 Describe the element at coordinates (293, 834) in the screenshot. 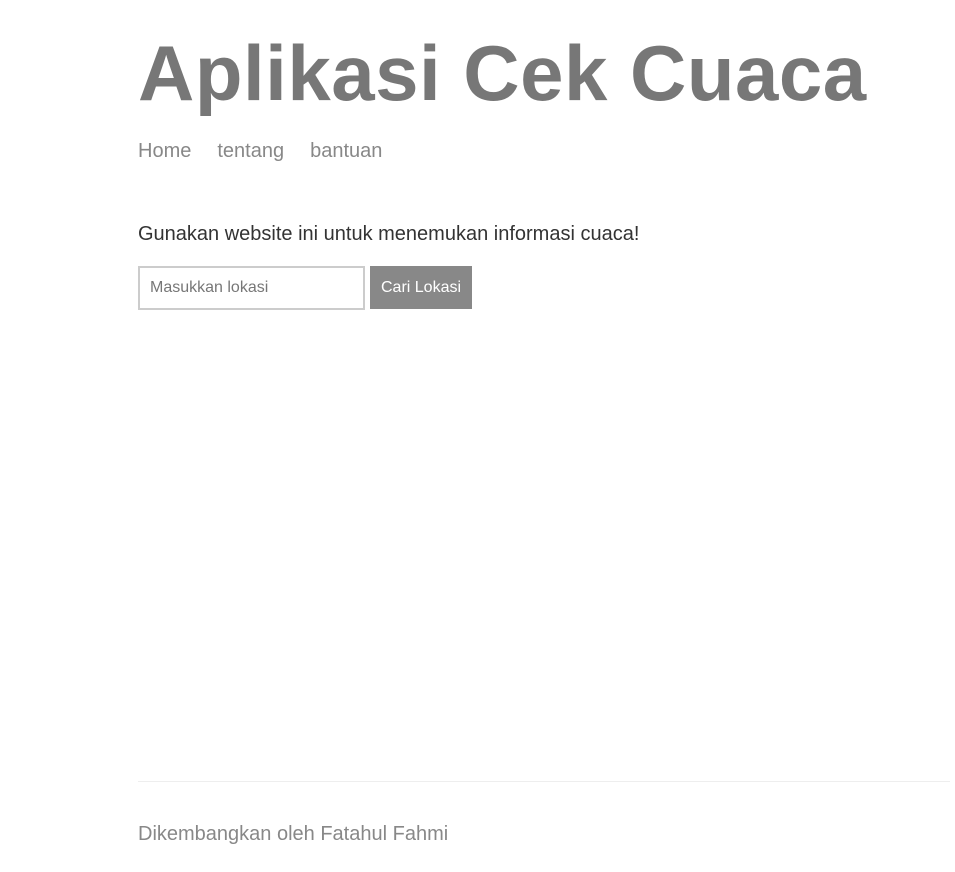

I see `footer-credit: Dikembangkan oleh Fatahul Fahmi` at that location.